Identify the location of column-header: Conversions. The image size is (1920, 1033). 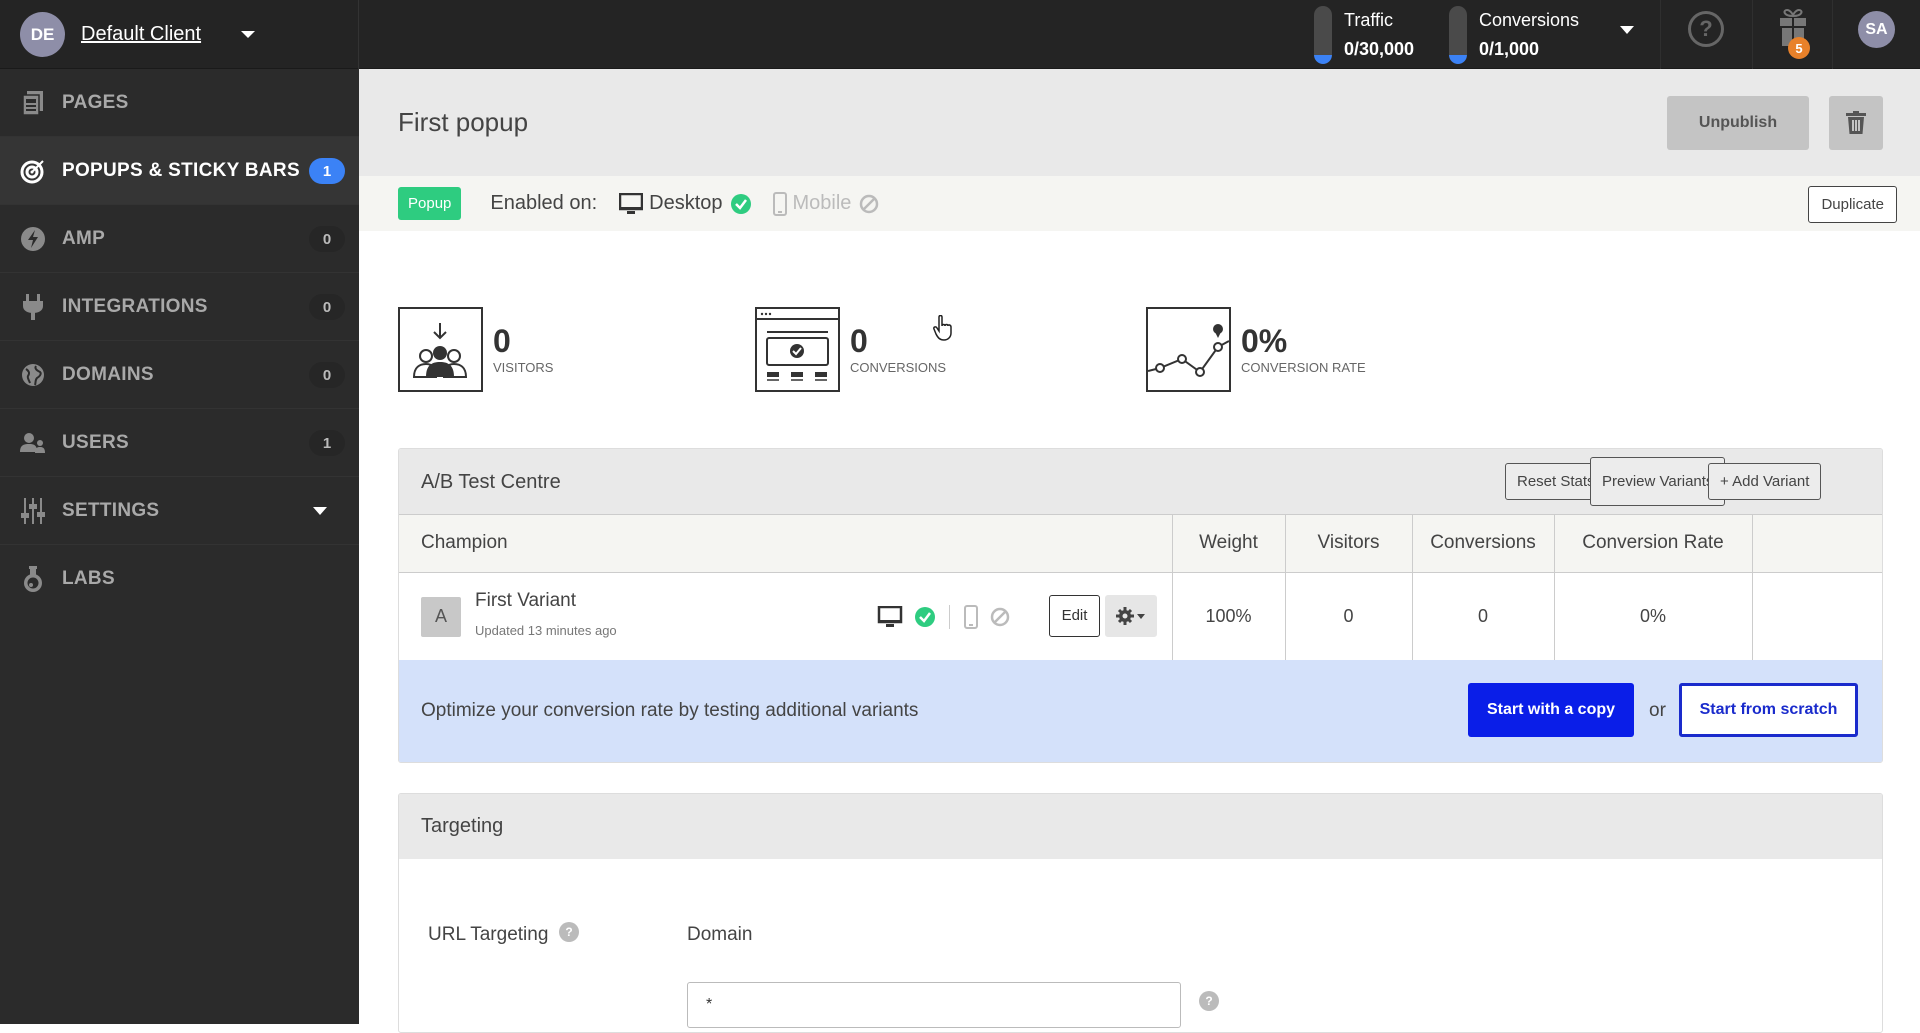
(1483, 544).